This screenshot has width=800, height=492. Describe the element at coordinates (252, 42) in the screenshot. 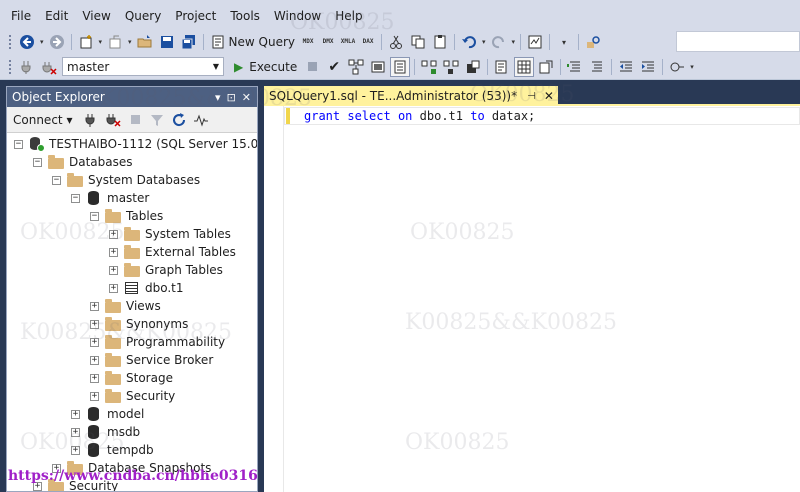

I see `new-query-button: New Query` at that location.